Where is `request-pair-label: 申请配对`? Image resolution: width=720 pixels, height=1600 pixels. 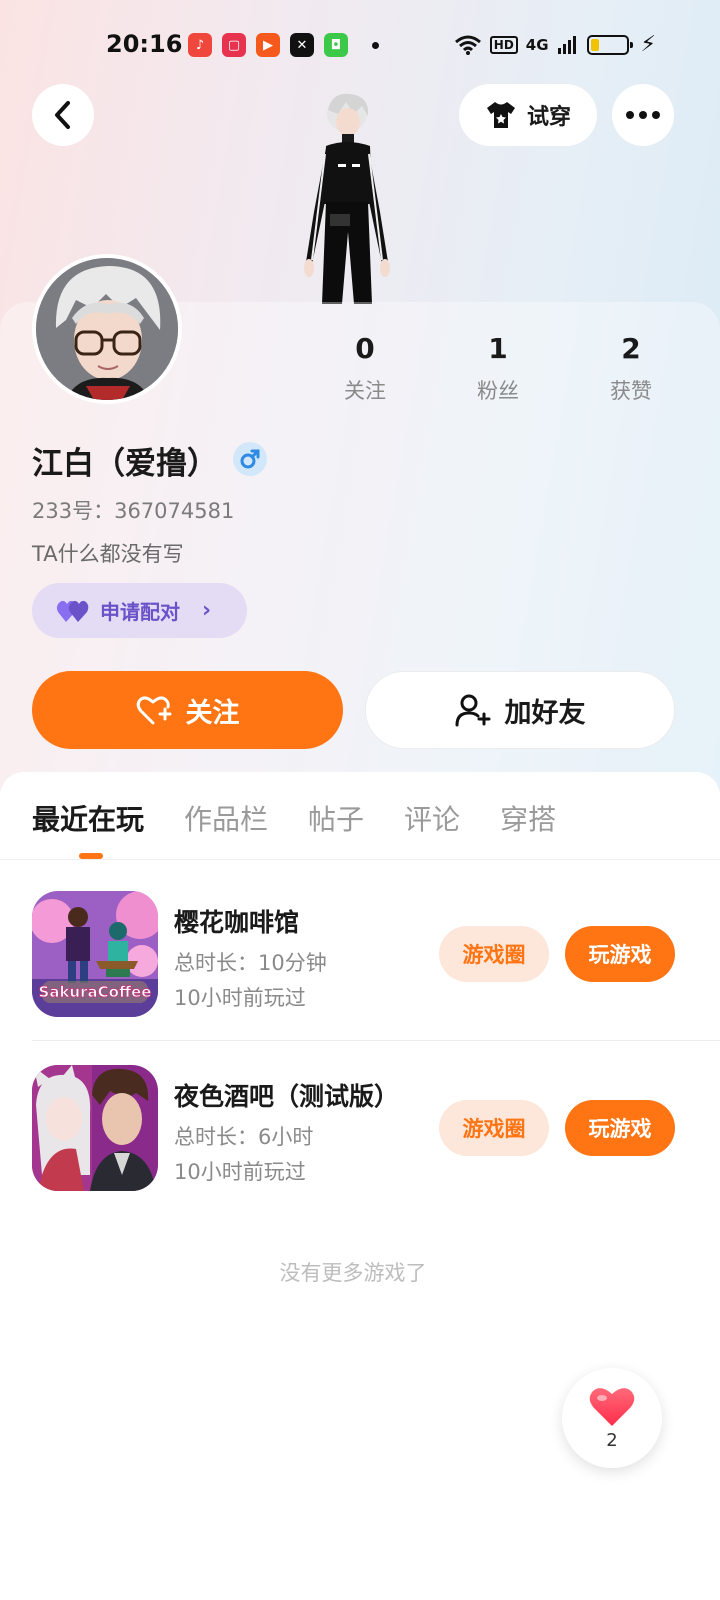 request-pair-label: 申请配对 is located at coordinates (140, 612).